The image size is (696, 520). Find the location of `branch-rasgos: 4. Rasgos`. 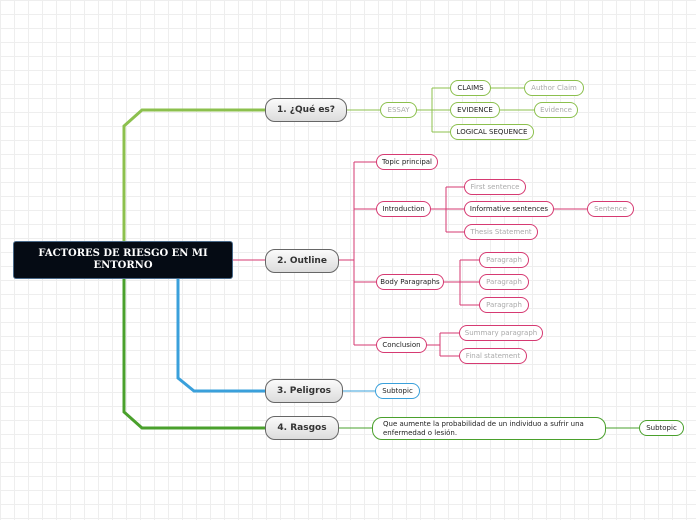

branch-rasgos: 4. Rasgos is located at coordinates (302, 428).